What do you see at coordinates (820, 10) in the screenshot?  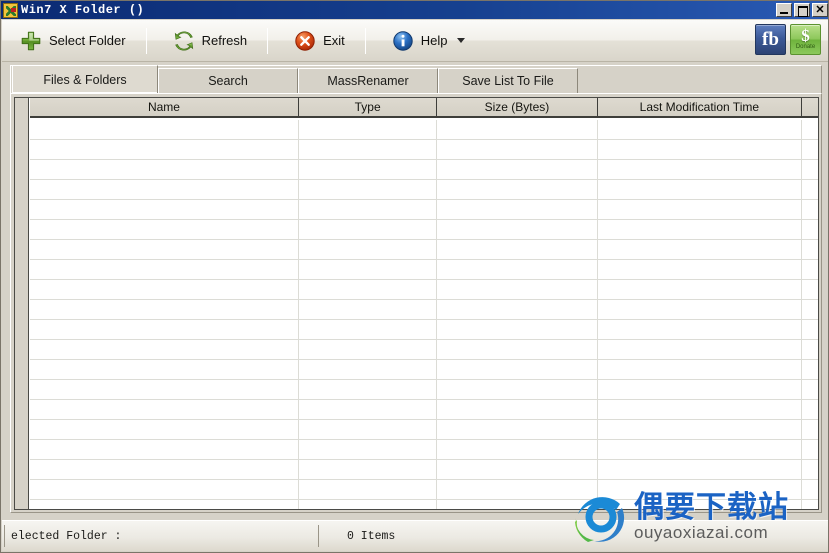 I see `close-button: ✕` at bounding box center [820, 10].